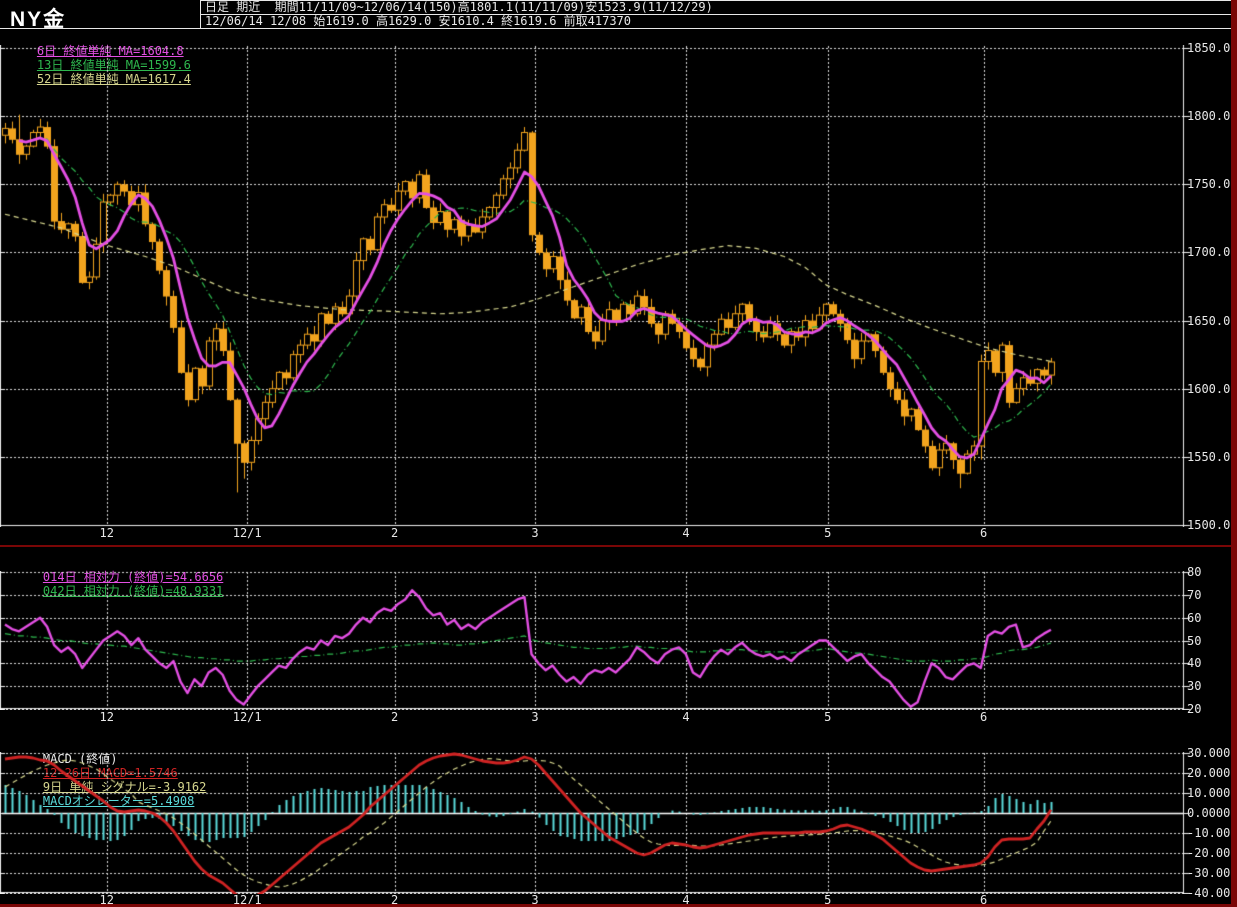  I want to click on rsi-x-axis-label: 4, so click(686, 717).